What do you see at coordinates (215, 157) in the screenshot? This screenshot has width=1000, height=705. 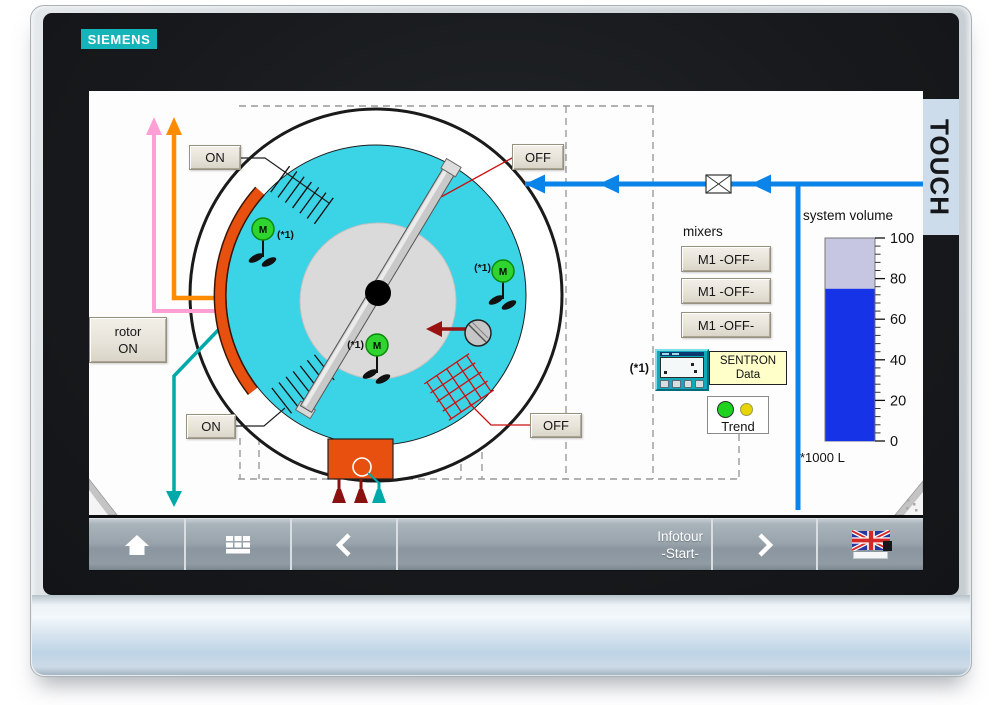 I see `rotor-on-top-button: ON` at bounding box center [215, 157].